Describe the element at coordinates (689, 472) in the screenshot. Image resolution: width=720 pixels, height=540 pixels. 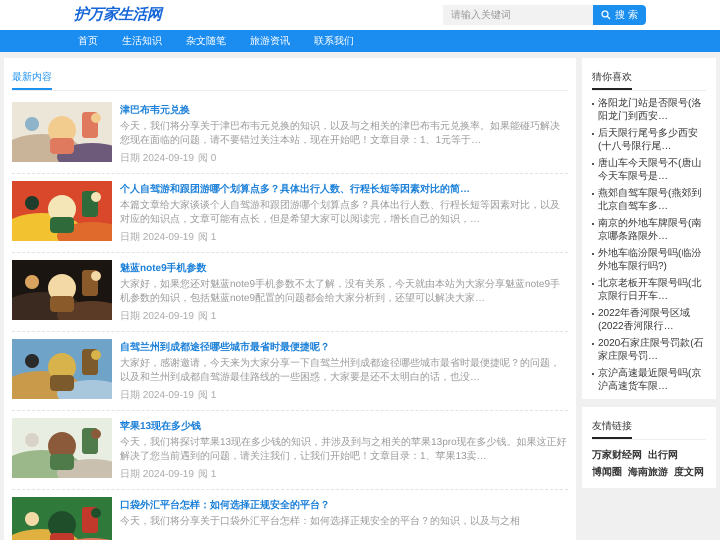
I see `friend-link: 度文网` at that location.